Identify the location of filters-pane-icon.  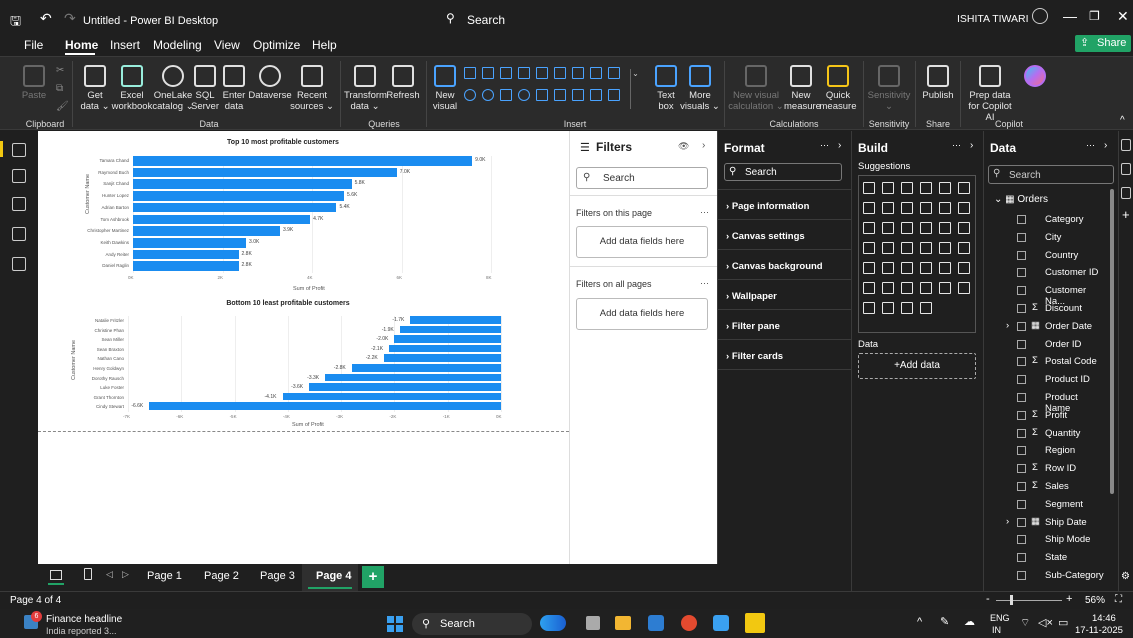
(1126, 145).